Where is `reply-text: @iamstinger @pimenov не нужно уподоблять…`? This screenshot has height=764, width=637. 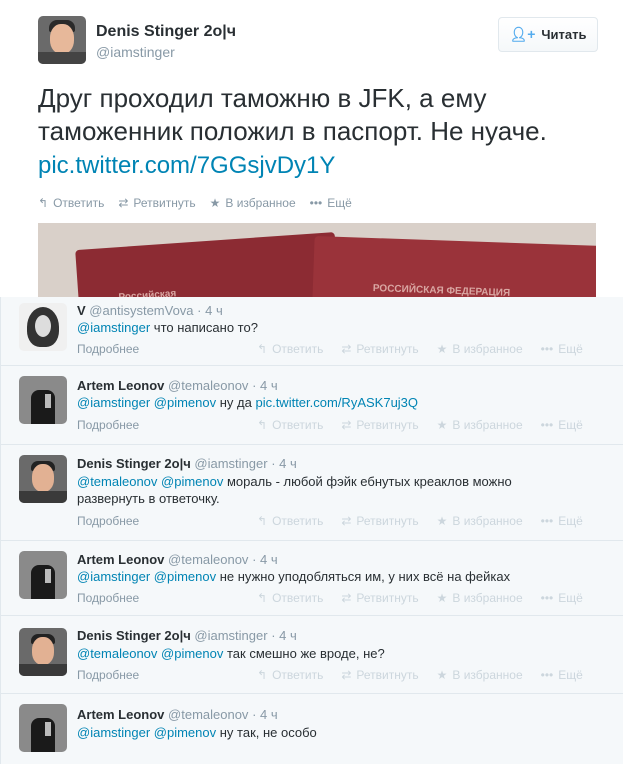 reply-text: @iamstinger @pimenov не нужно уподоблять… is located at coordinates (337, 576).